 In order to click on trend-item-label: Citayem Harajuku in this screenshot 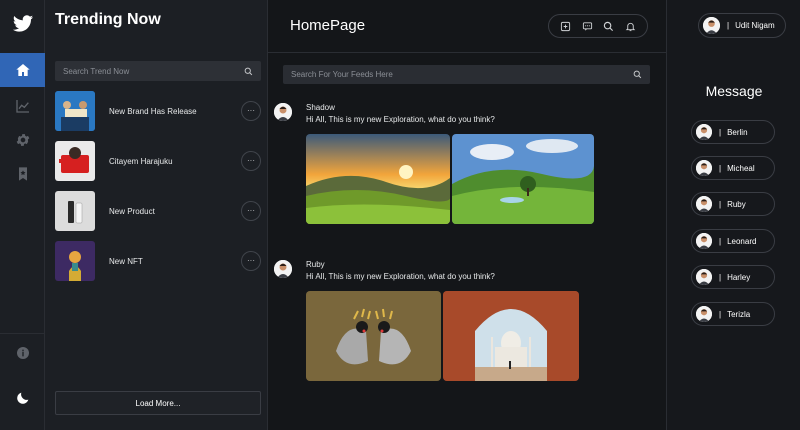, I will do `click(141, 161)`.